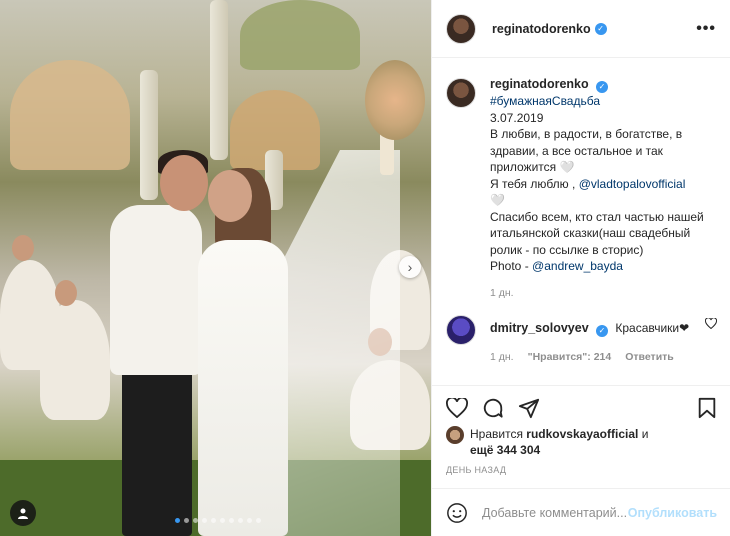 The image size is (730, 536). I want to click on heart-icon, so click(457, 407).